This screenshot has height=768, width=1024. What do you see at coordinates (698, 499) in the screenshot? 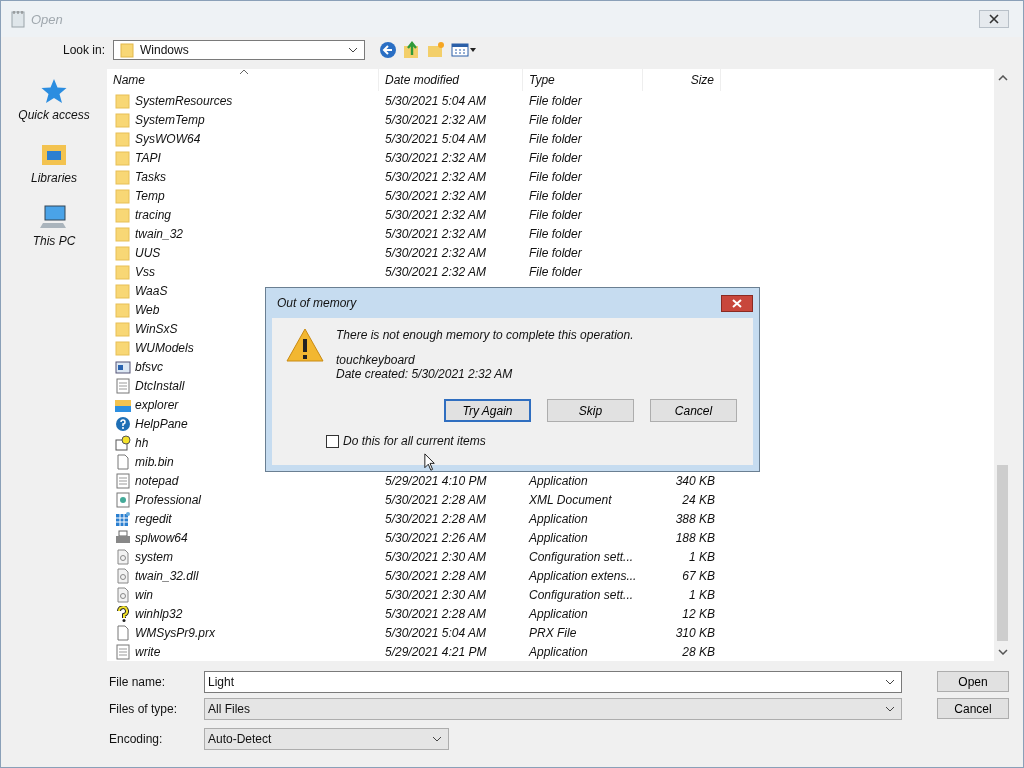
I see `size-cell-text: 24 KB` at bounding box center [698, 499].